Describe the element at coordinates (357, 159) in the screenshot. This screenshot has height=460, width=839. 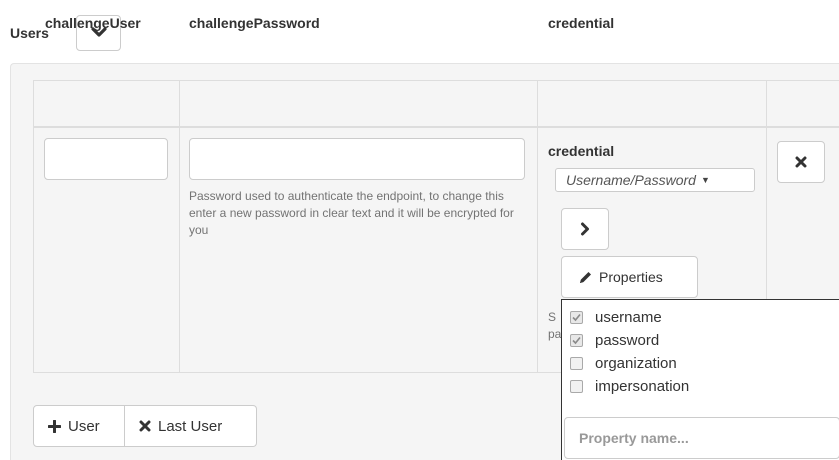
I see `challenge-password-input` at that location.